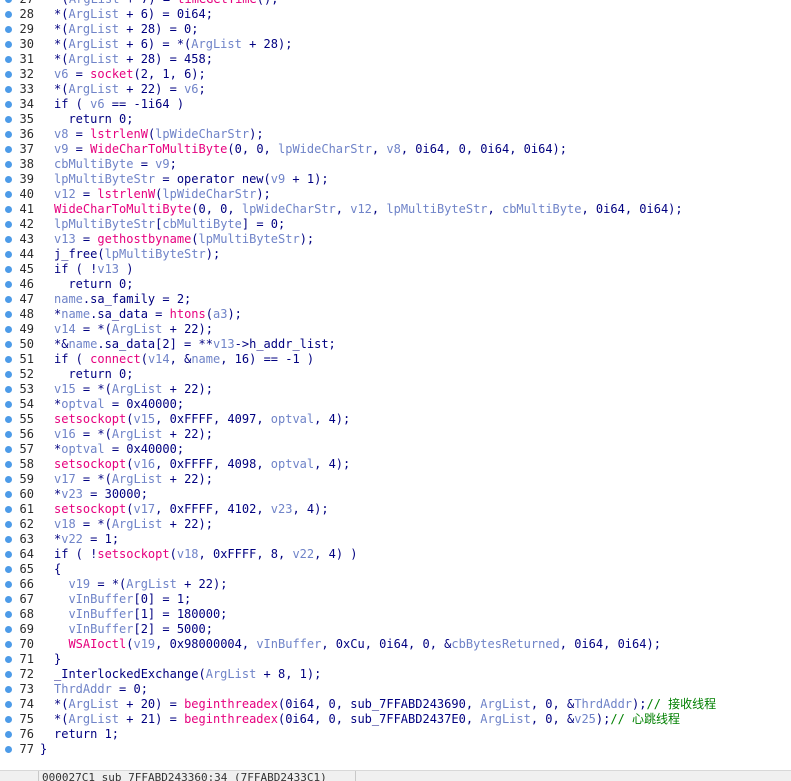 The height and width of the screenshot is (781, 791). Describe the element at coordinates (159, 359) in the screenshot. I see `variable-name: v14` at that location.